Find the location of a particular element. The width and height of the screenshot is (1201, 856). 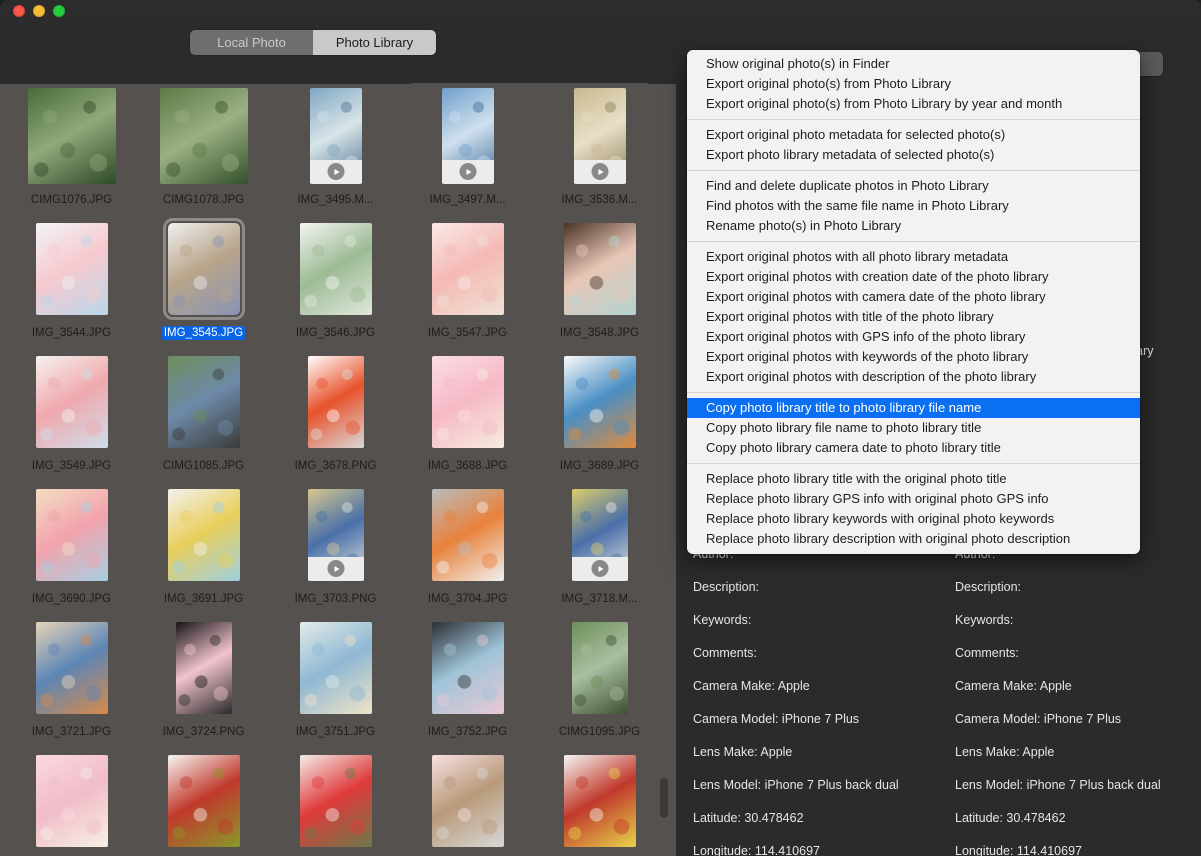

menu-item: Rename photo(s) in Photo Library is located at coordinates (913, 226).